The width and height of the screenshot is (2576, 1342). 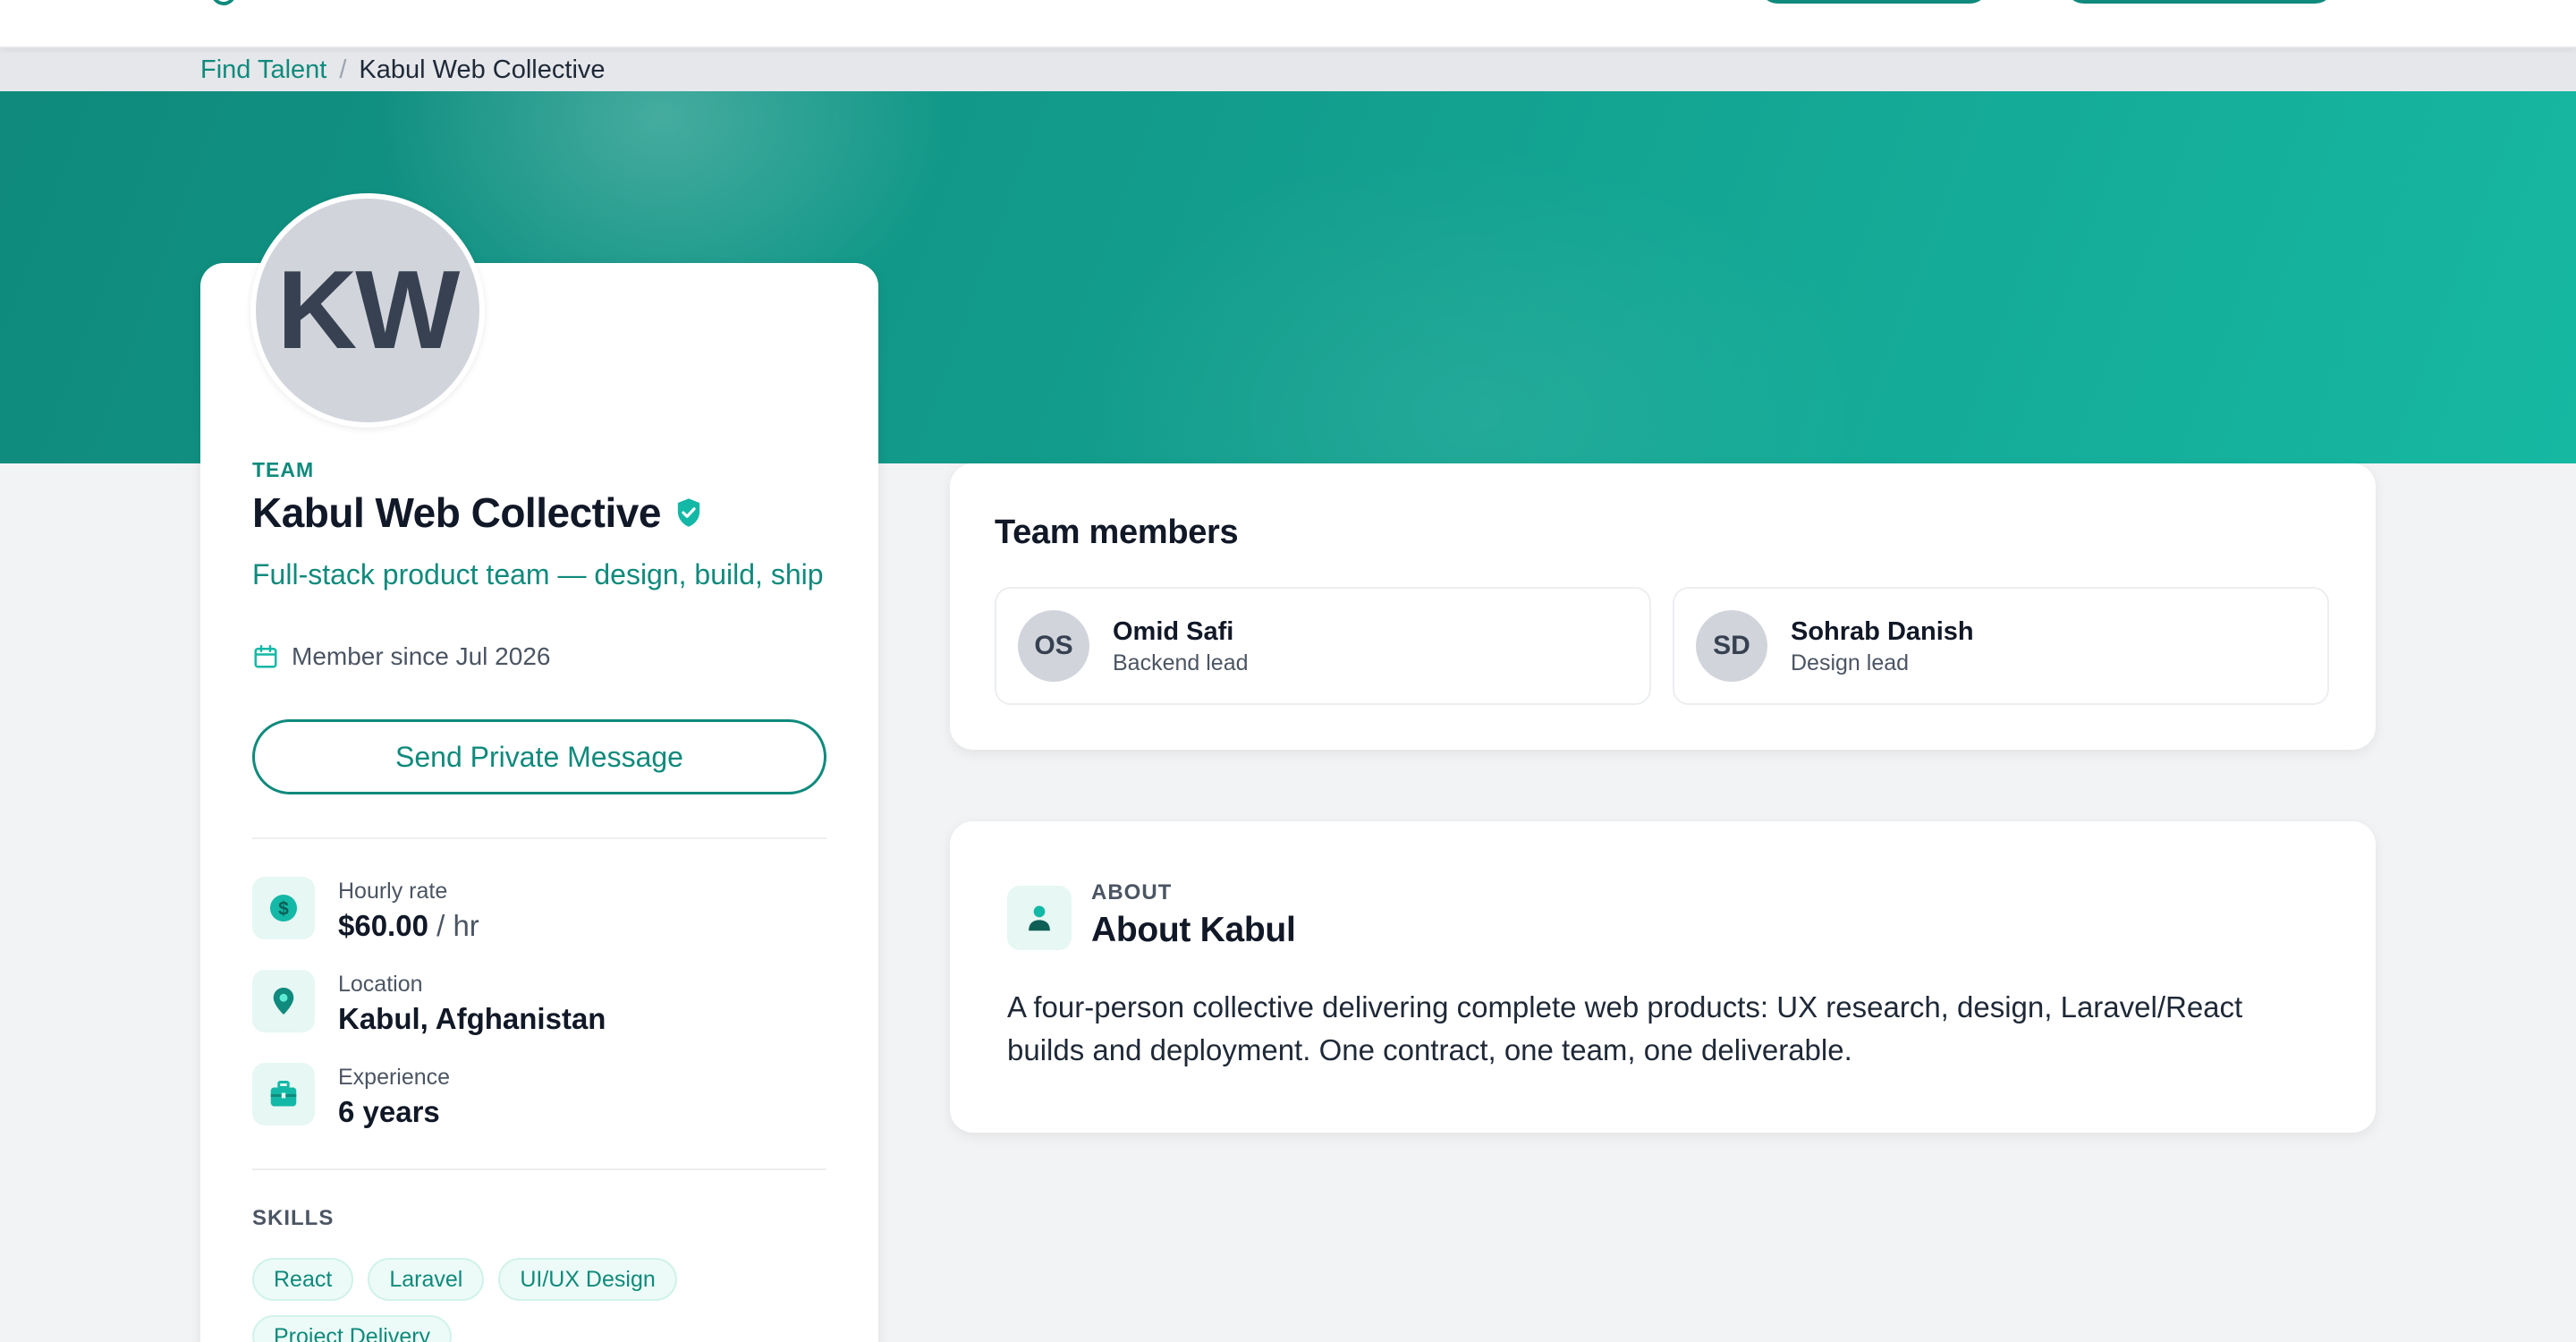 I want to click on user-icon, so click(x=1039, y=918).